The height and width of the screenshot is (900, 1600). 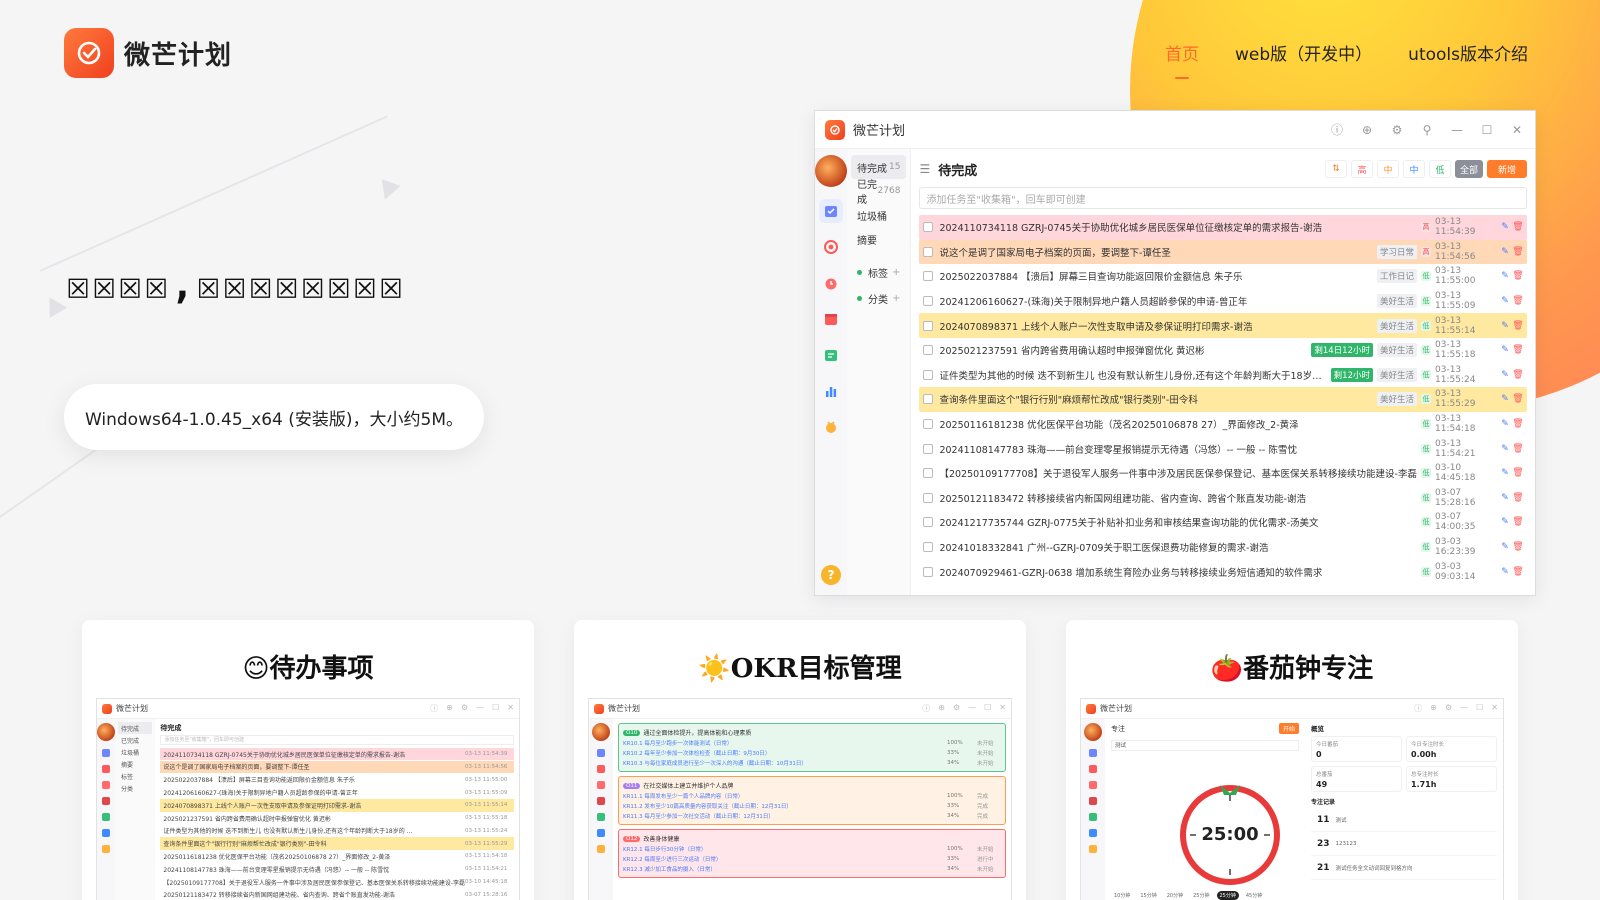 What do you see at coordinates (1223, 198) in the screenshot?
I see `add-task-input: 添加任务至"收集箱"，回车即可创建` at bounding box center [1223, 198].